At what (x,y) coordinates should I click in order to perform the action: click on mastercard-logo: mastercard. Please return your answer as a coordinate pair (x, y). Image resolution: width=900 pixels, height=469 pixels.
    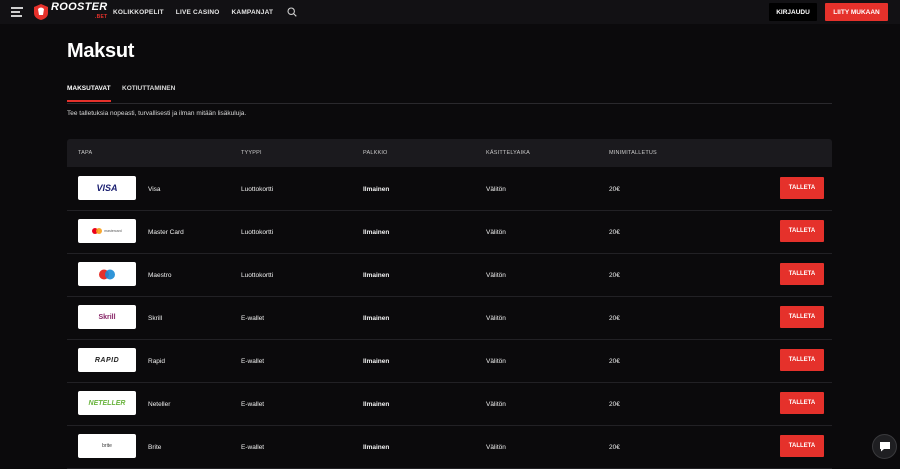
    Looking at the image, I should click on (107, 231).